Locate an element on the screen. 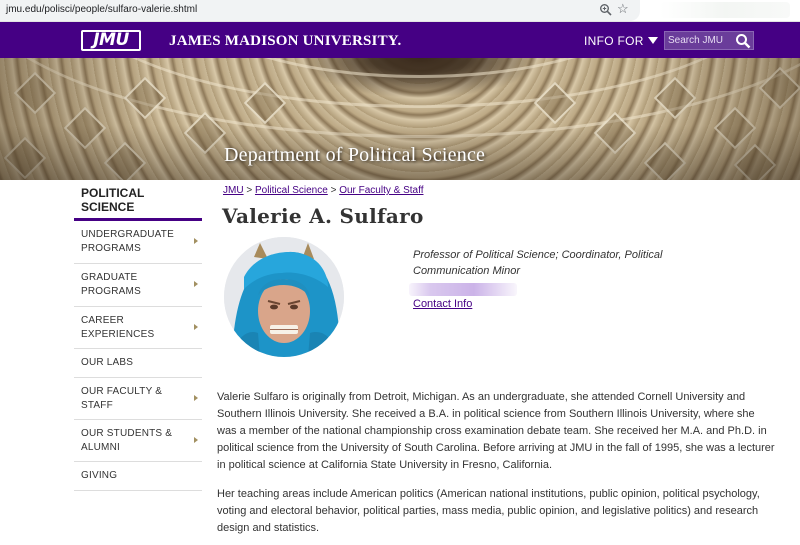 Image resolution: width=800 pixels, height=545 pixels. sidebar-heading: POLITICAL SCIENCE is located at coordinates (138, 200).